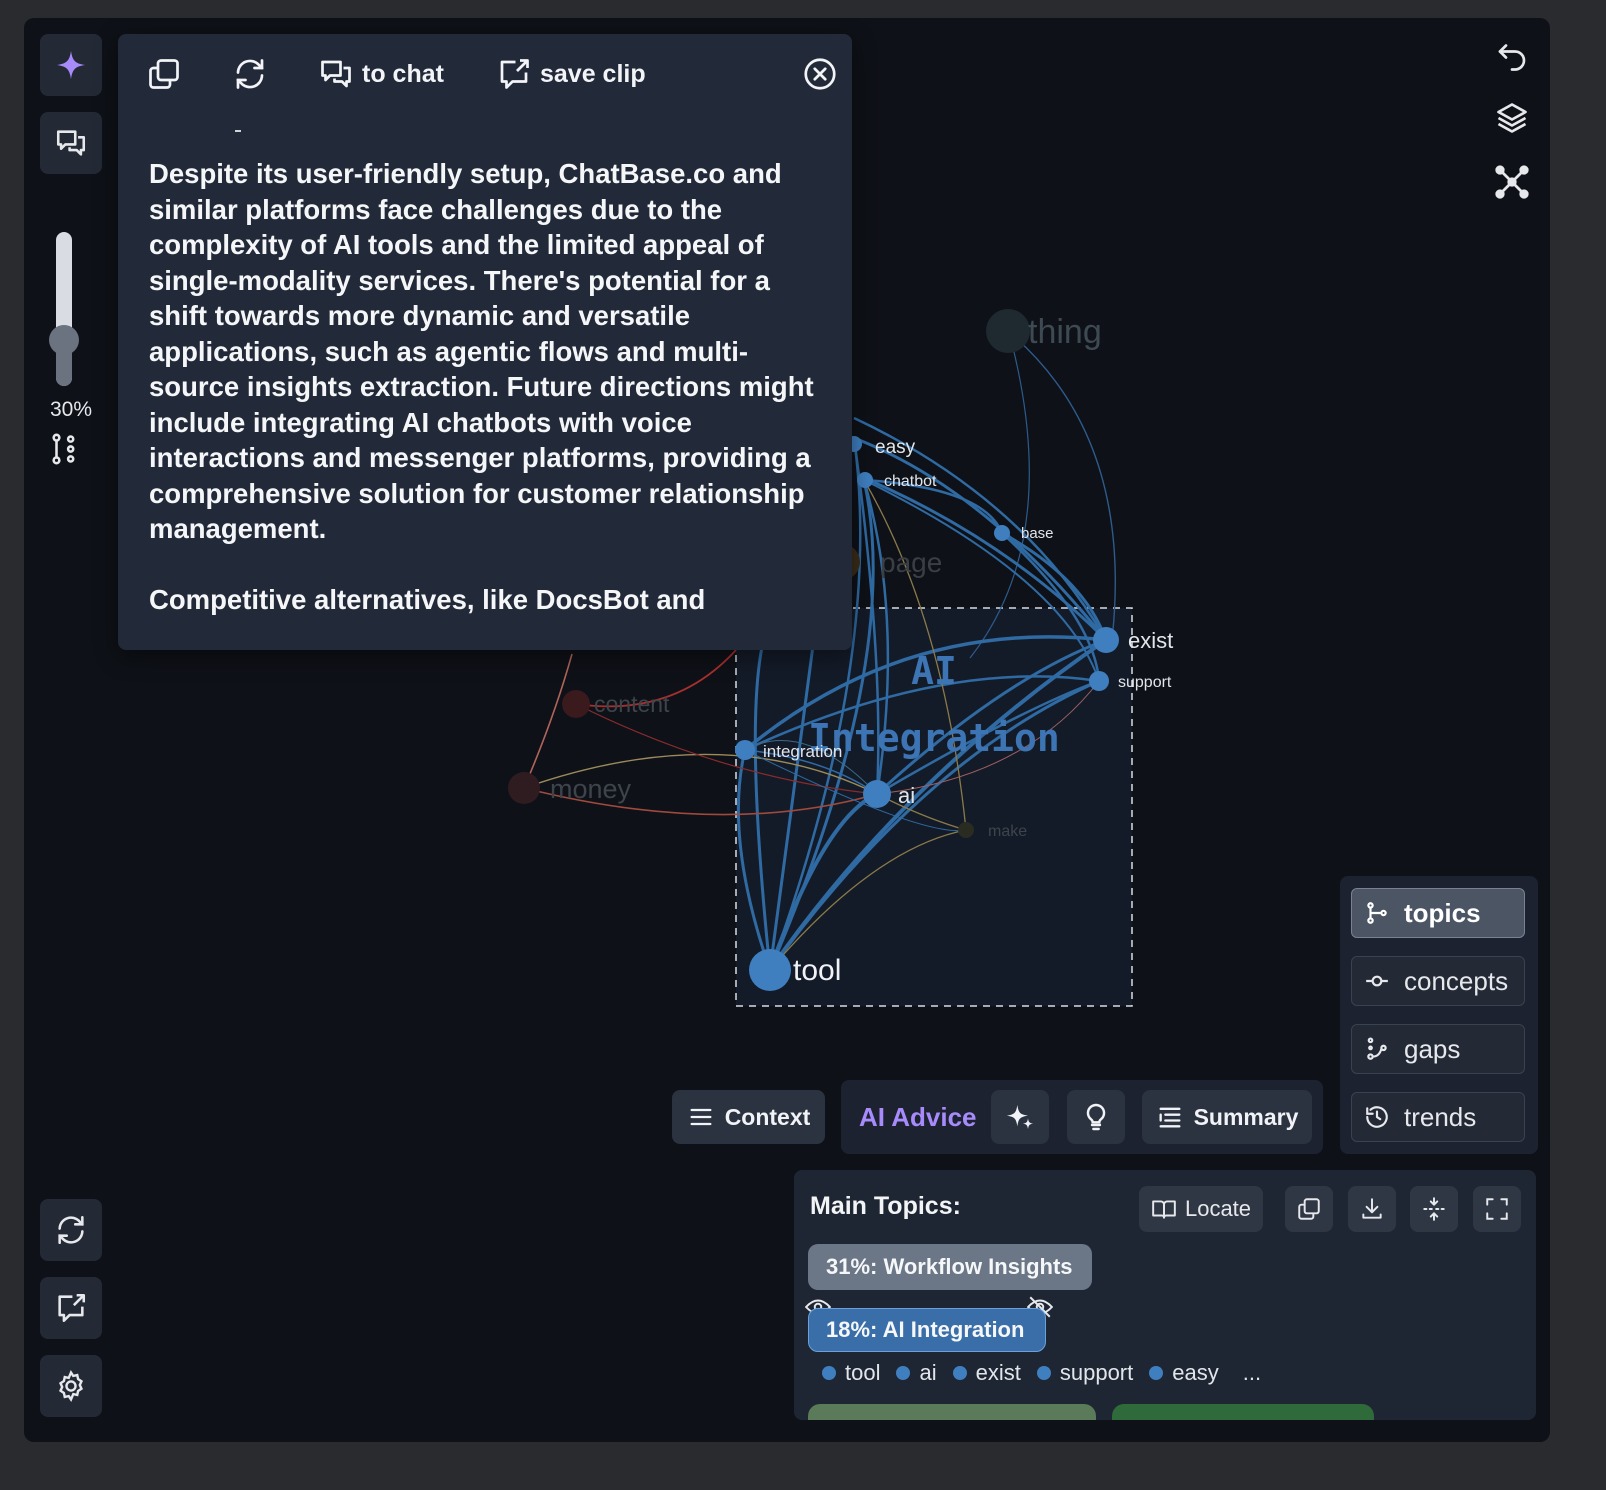 The image size is (1606, 1490). I want to click on copy-icon, so click(164, 74).